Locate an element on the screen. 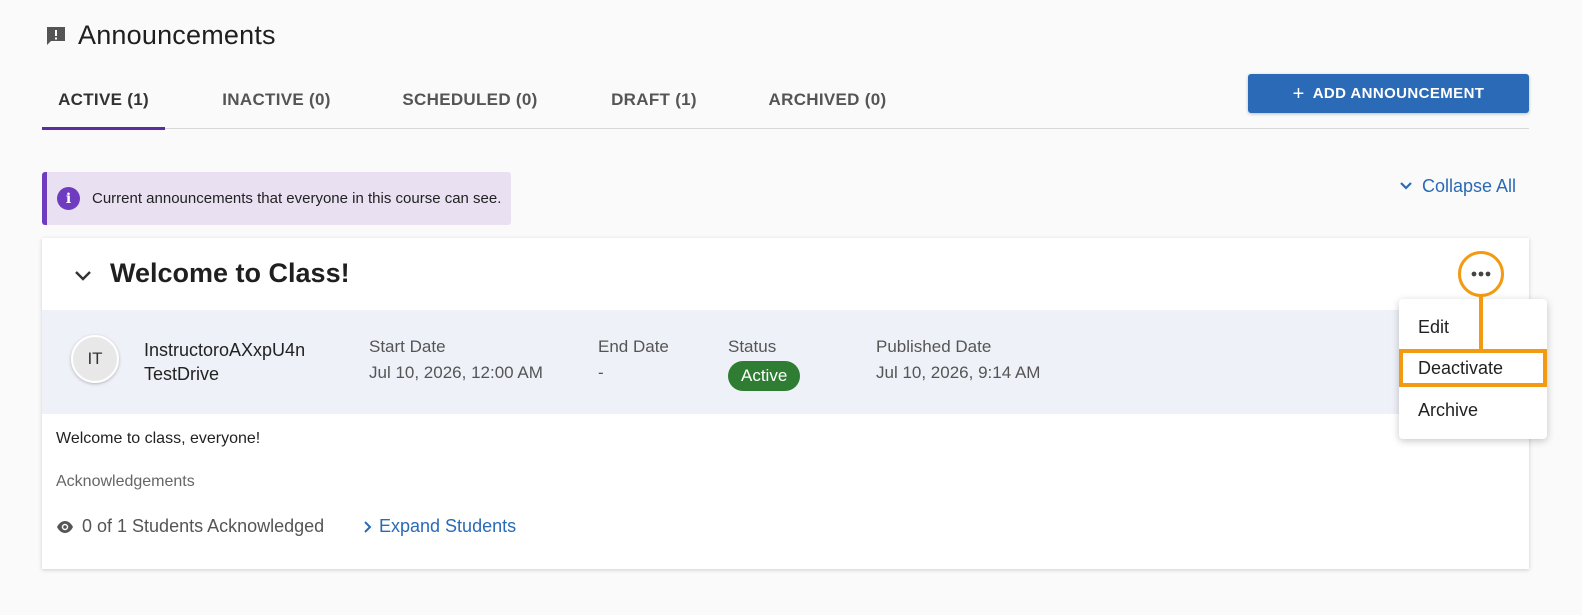  more-options-button is located at coordinates (1481, 274).